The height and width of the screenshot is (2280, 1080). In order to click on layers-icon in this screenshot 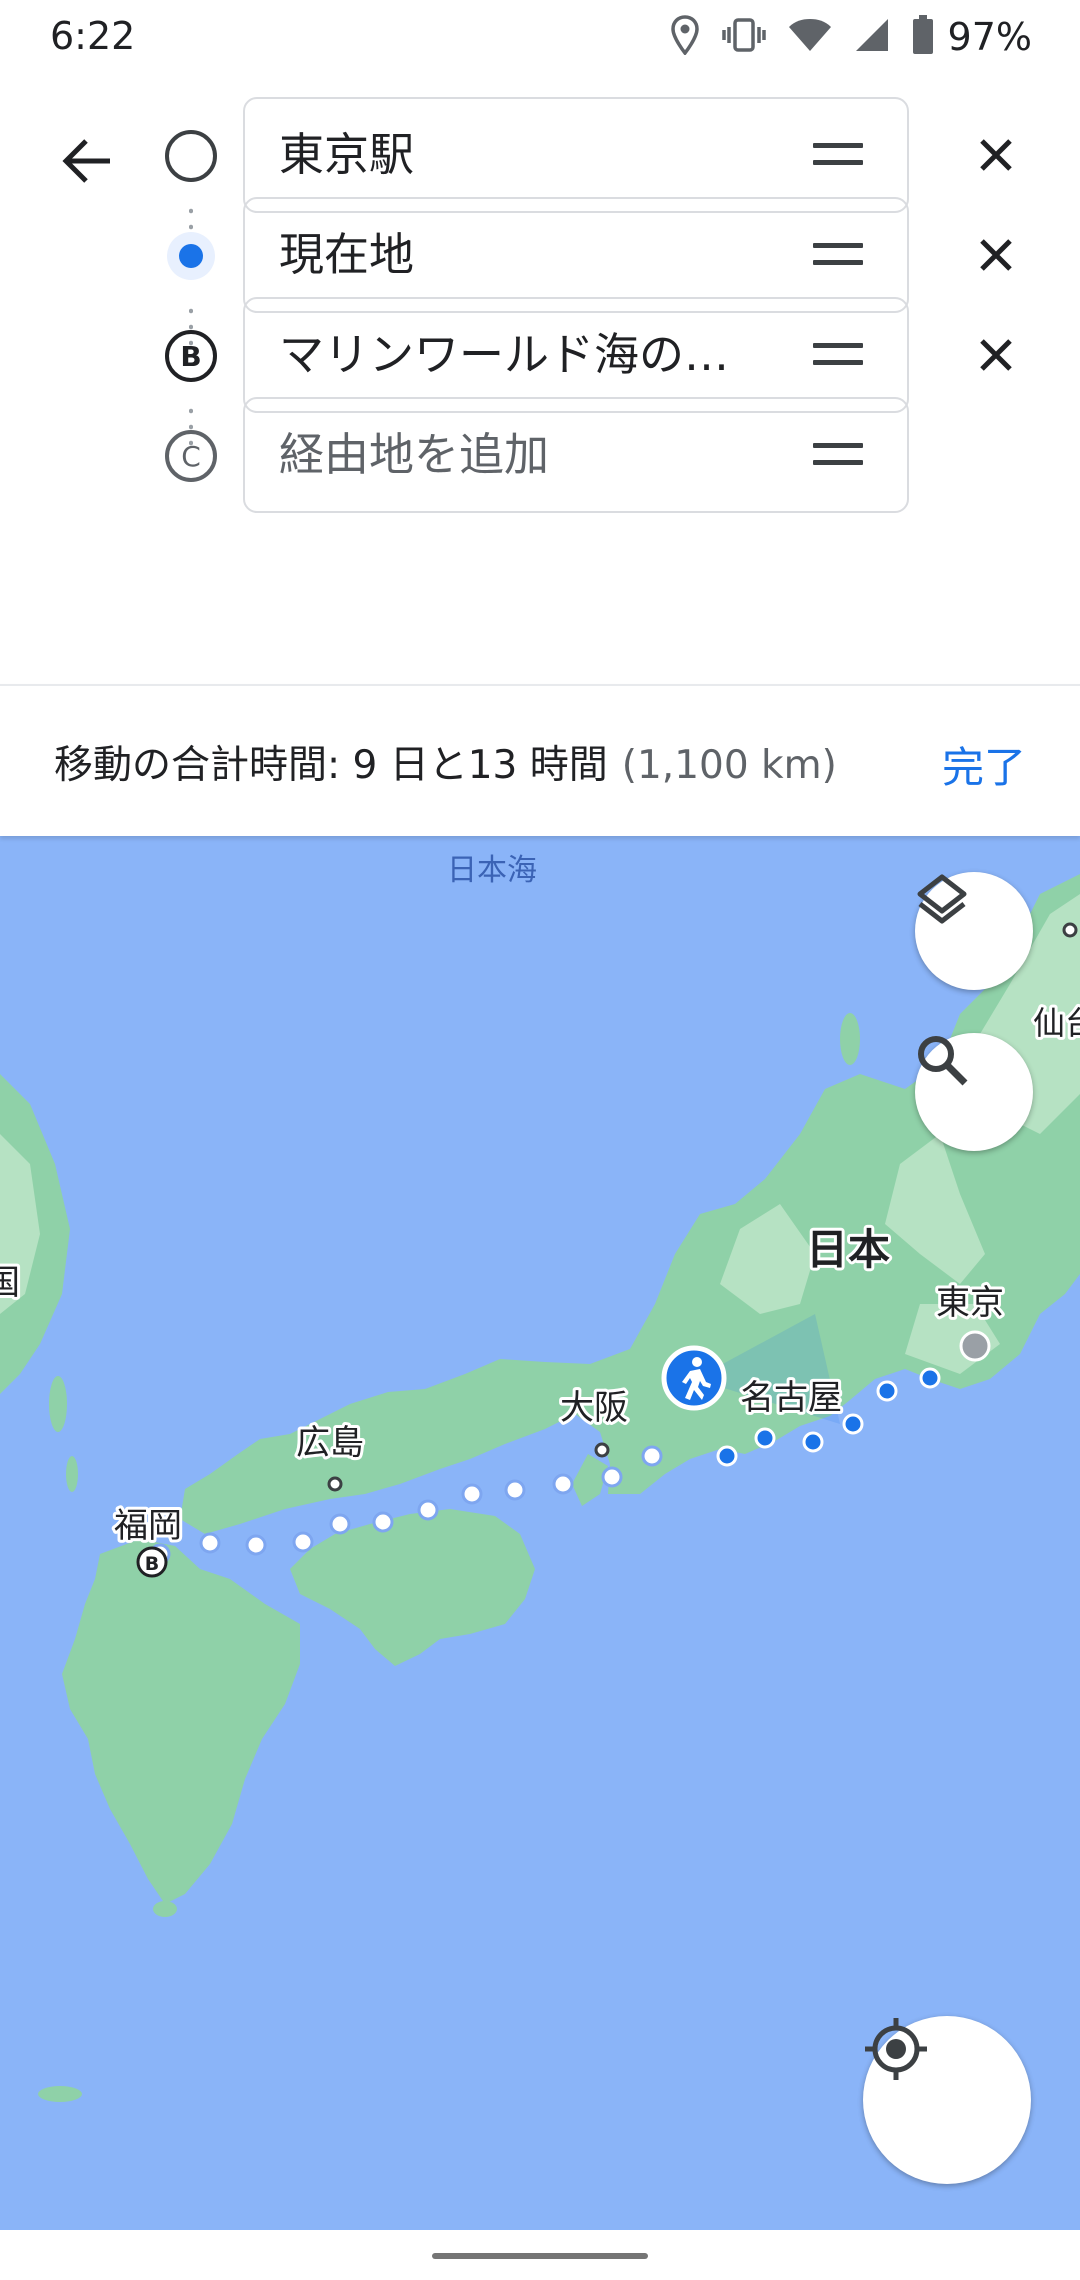, I will do `click(942, 899)`.